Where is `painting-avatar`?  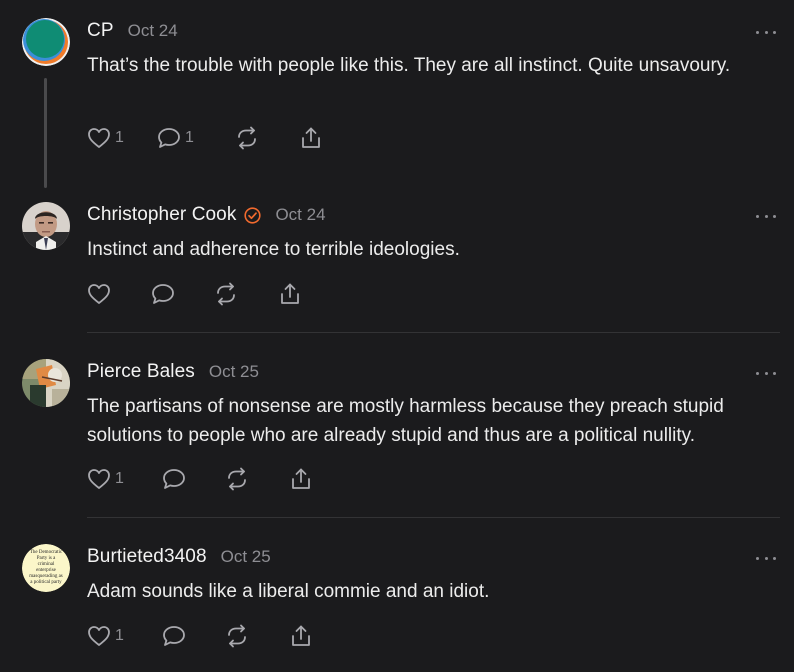 painting-avatar is located at coordinates (46, 383).